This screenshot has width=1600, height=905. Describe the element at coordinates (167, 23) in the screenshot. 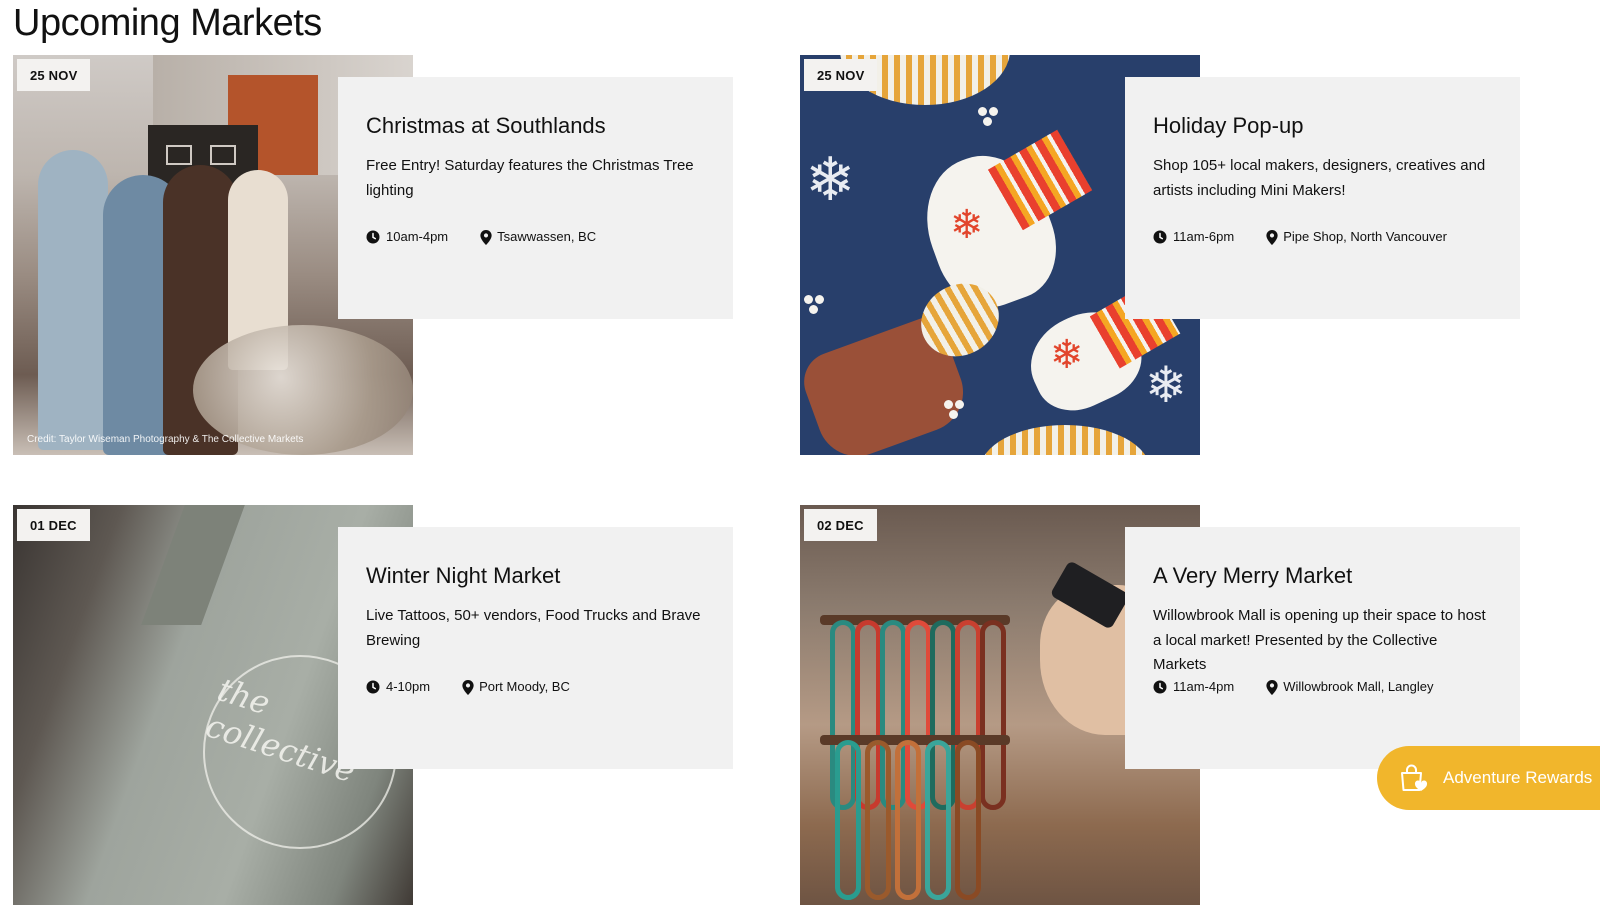

I see `page-title: Upcoming Markets` at that location.